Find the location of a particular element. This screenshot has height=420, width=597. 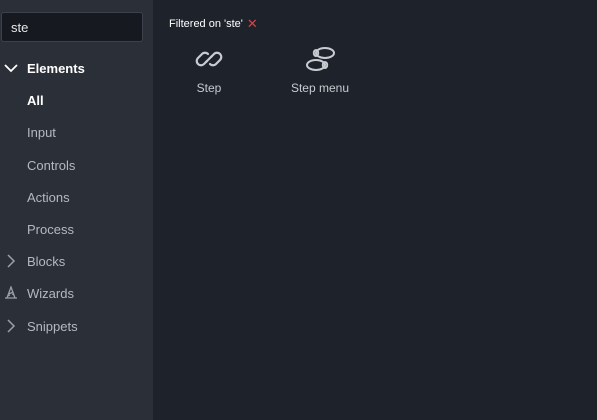

group-snippets: Snippets is located at coordinates (76, 326).